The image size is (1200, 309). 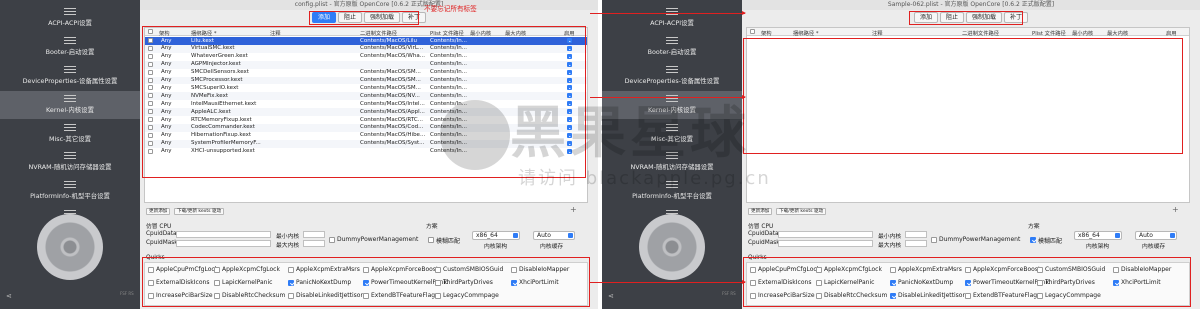 What do you see at coordinates (752, 31) in the screenshot?
I see `select-all-checkbox` at bounding box center [752, 31].